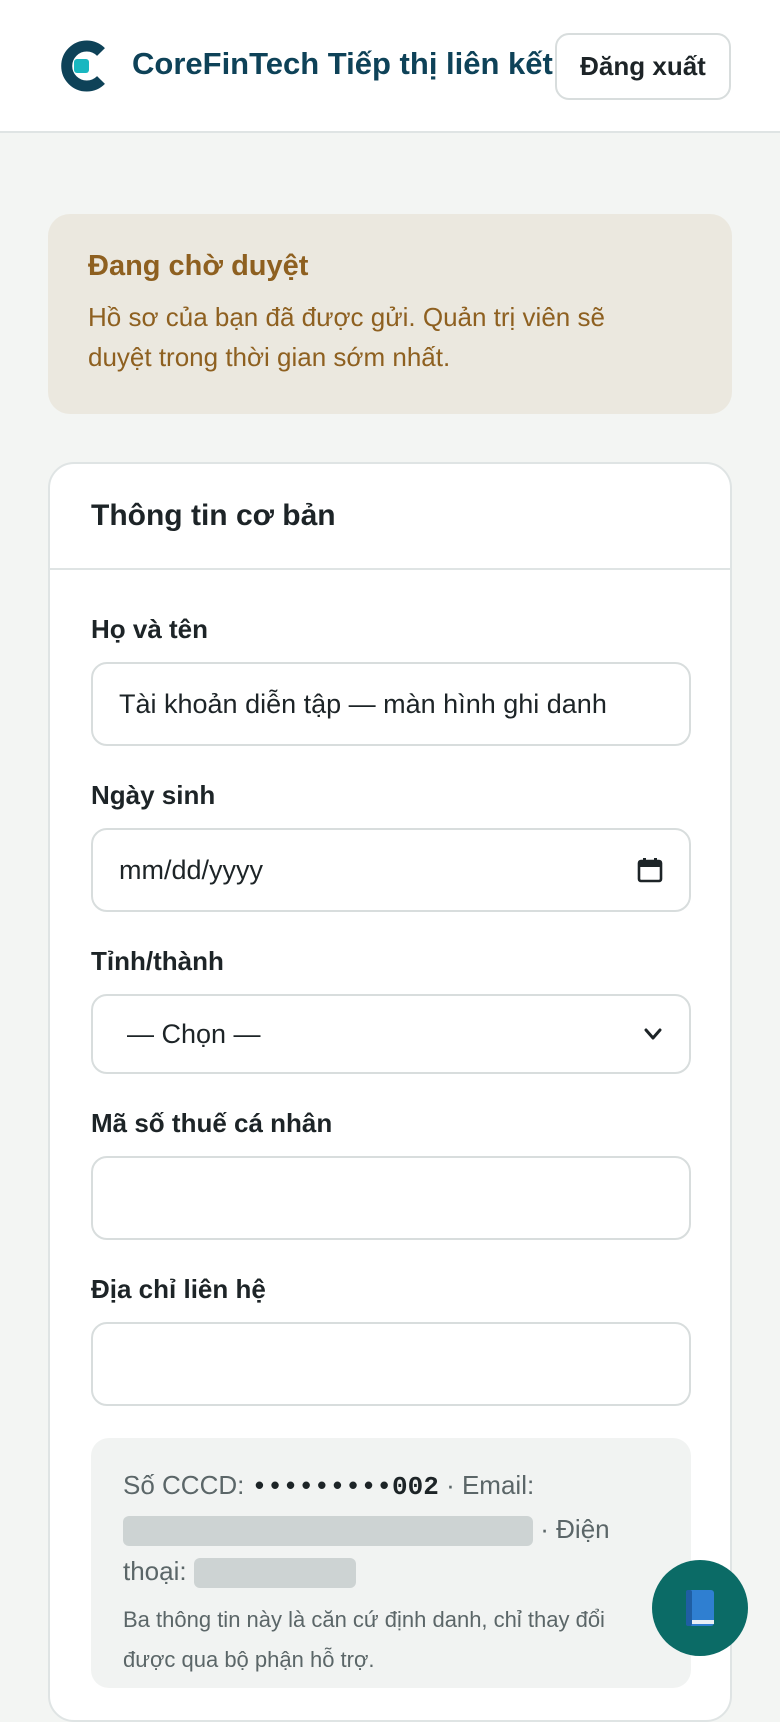 The height and width of the screenshot is (1722, 780). What do you see at coordinates (583, 1529) in the screenshot?
I see `phone-label-part1: Điện` at bounding box center [583, 1529].